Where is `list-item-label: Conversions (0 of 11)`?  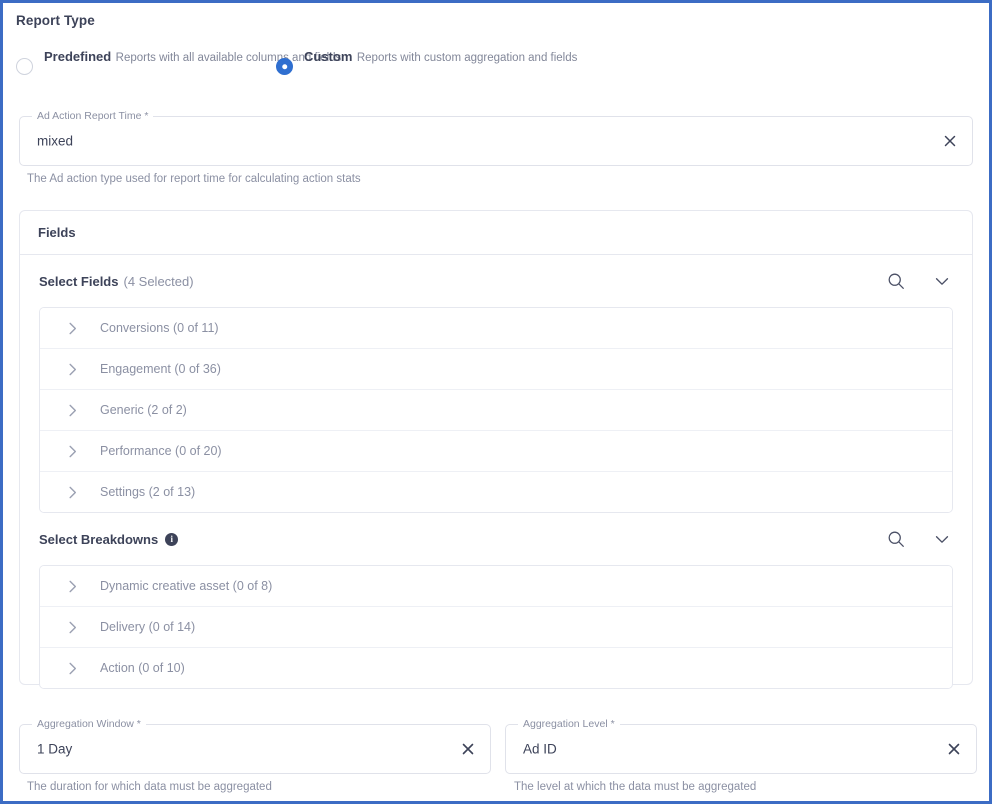
list-item-label: Conversions (0 of 11) is located at coordinates (159, 328).